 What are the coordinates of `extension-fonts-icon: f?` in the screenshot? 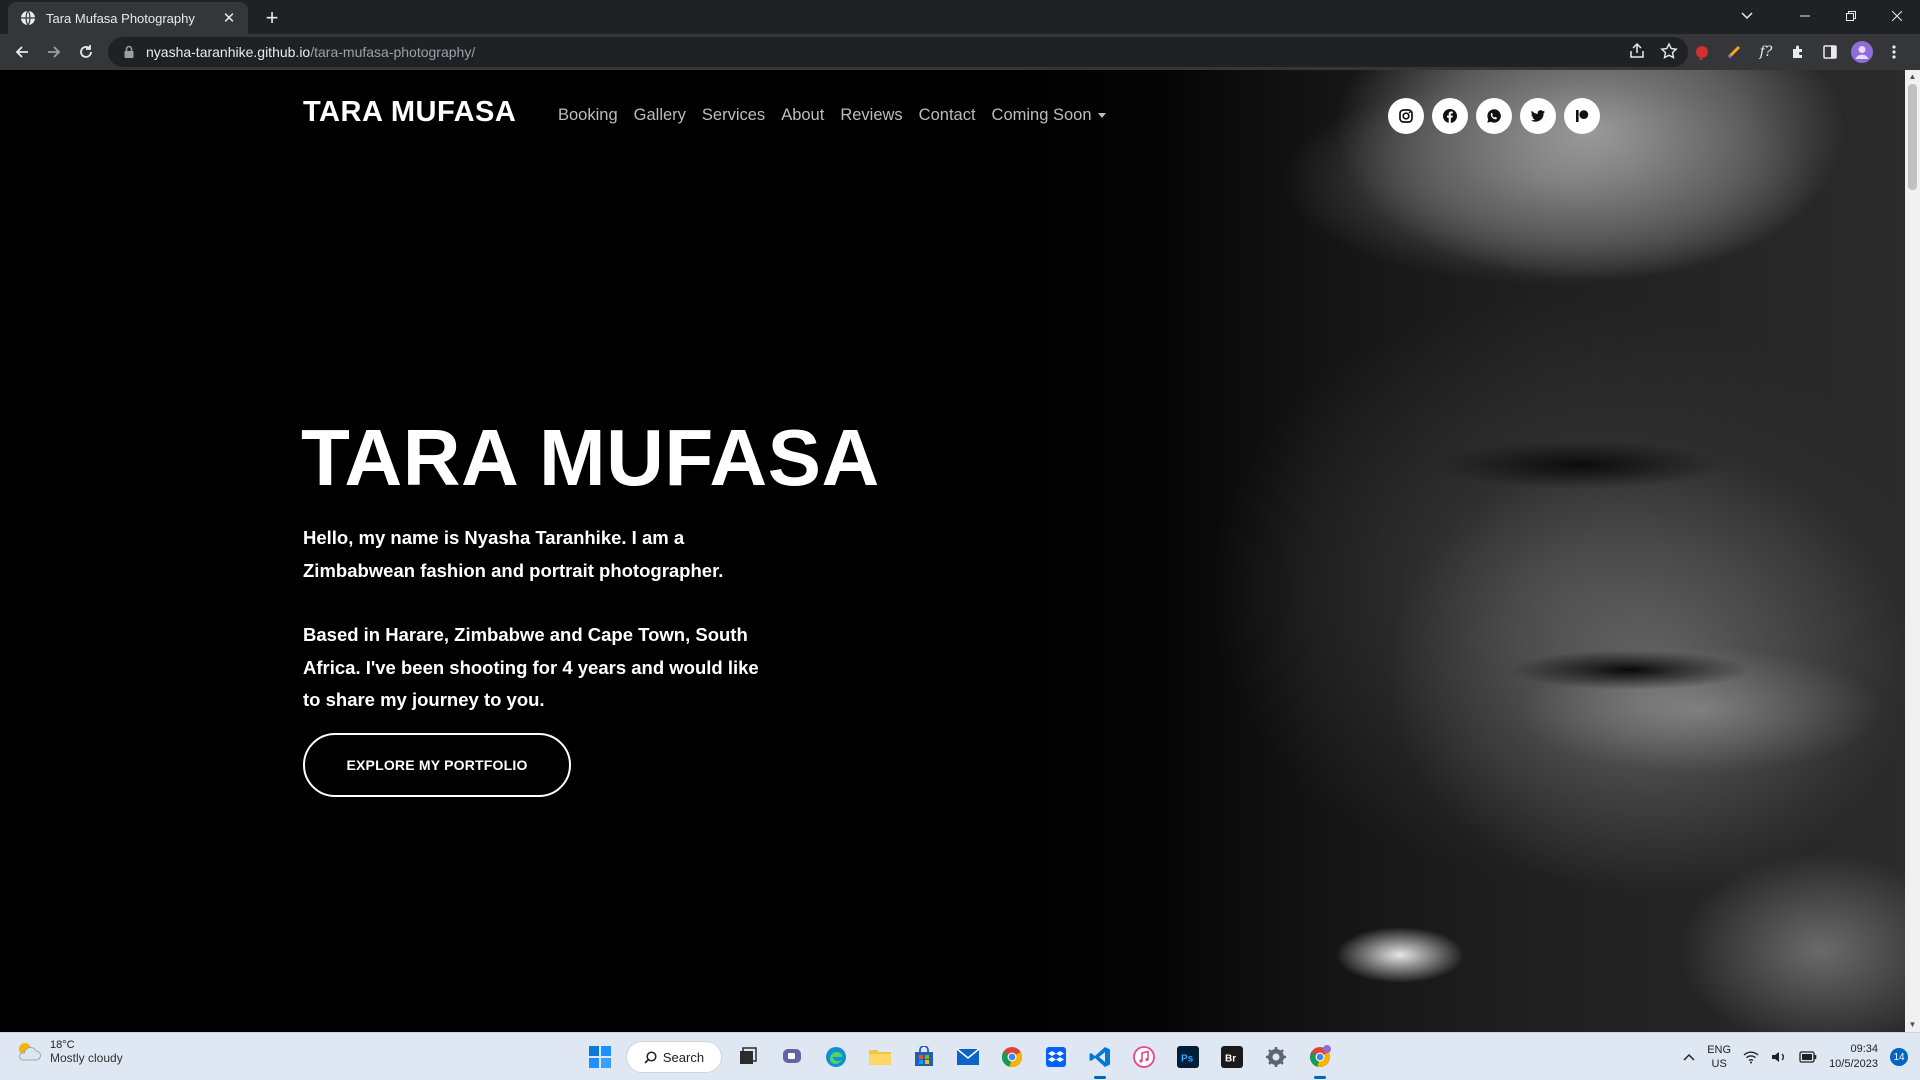 It's located at (1766, 52).